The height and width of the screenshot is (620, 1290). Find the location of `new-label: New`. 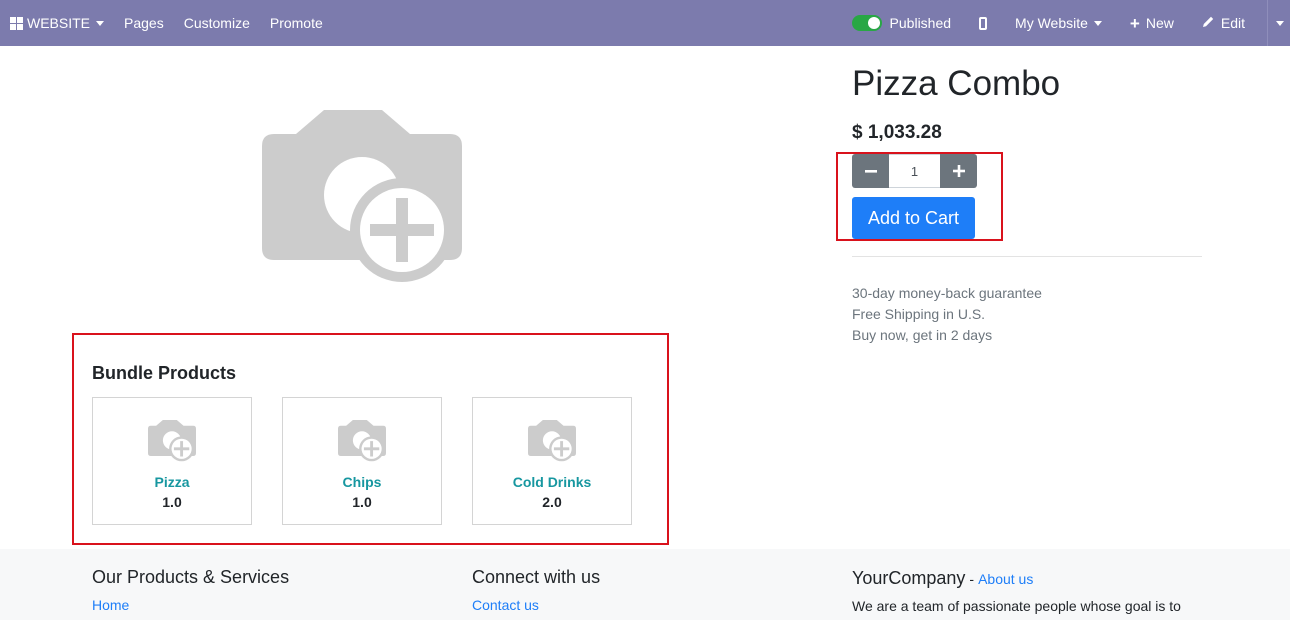

new-label: New is located at coordinates (1159, 23).